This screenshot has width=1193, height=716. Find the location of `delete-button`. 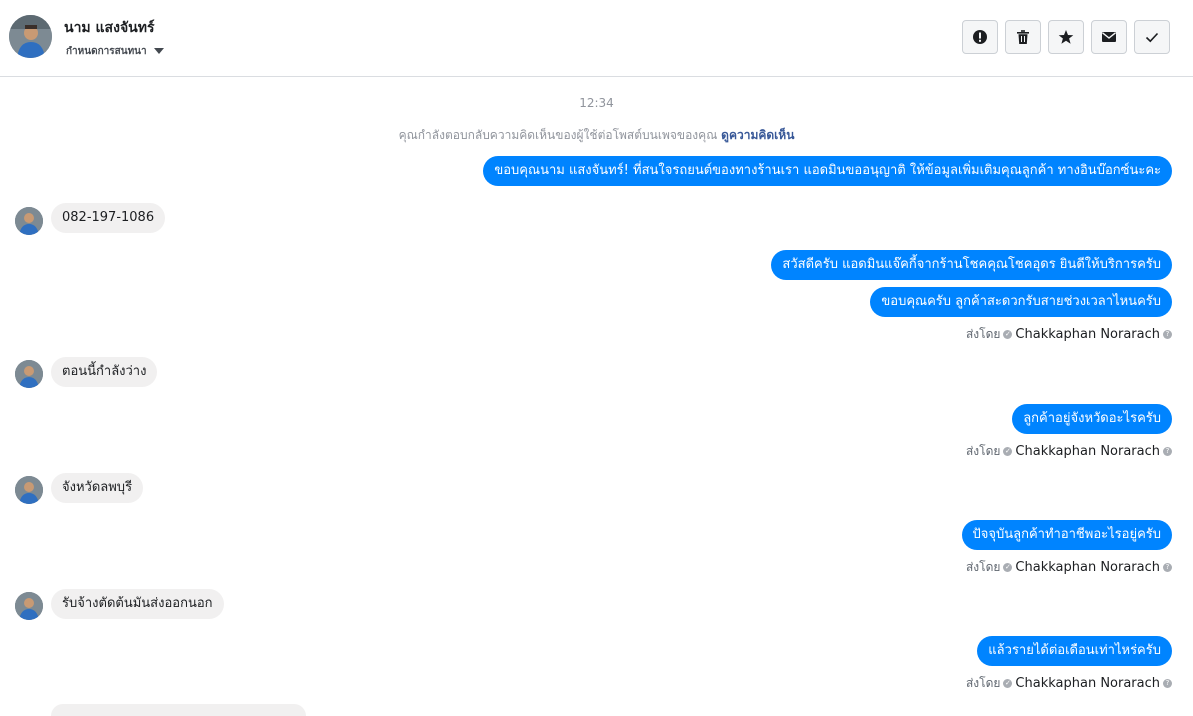

delete-button is located at coordinates (1023, 37).